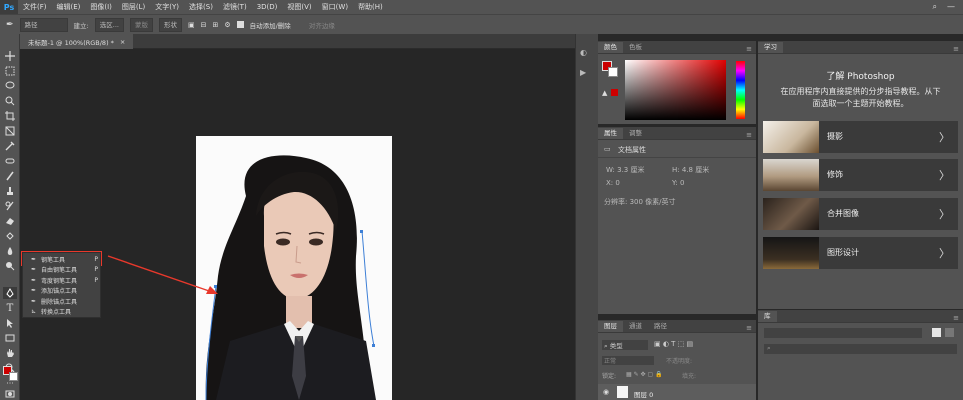 This screenshot has width=963, height=400. Describe the element at coordinates (860, 175) in the screenshot. I see `learn-card-retouch: 修饰 〉` at that location.